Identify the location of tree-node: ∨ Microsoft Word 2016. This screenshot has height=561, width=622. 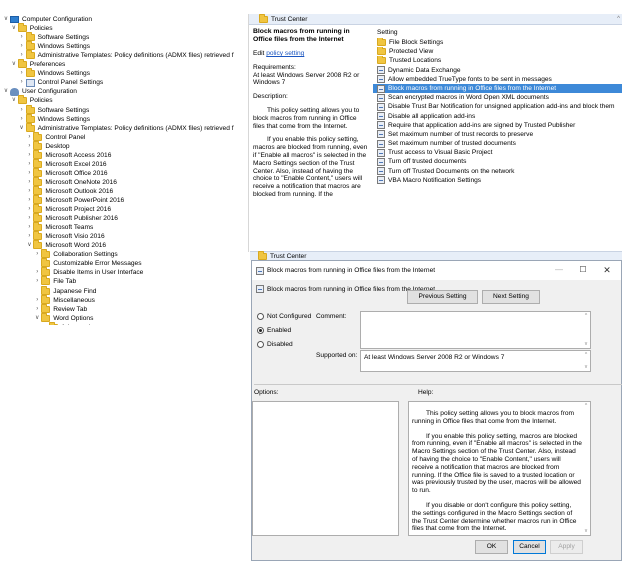
(65, 245).